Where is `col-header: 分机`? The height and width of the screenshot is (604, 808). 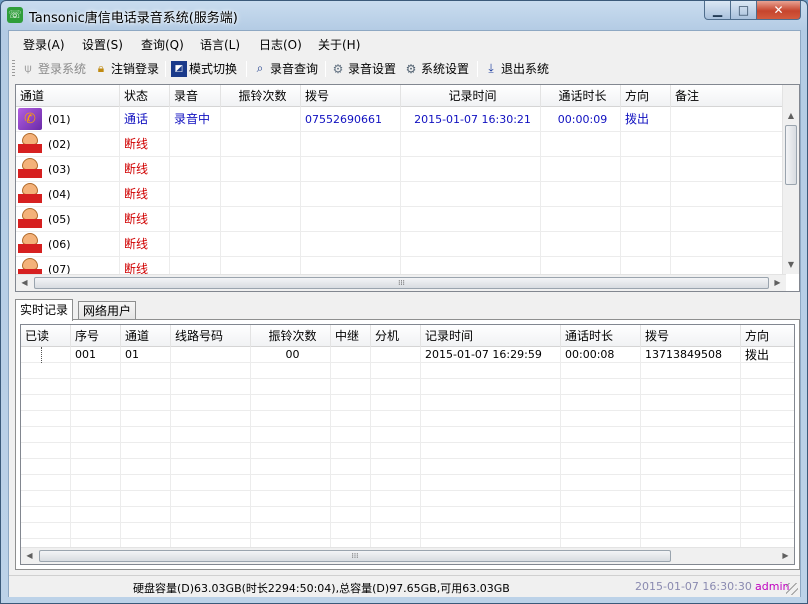
col-header: 分机 is located at coordinates (396, 336).